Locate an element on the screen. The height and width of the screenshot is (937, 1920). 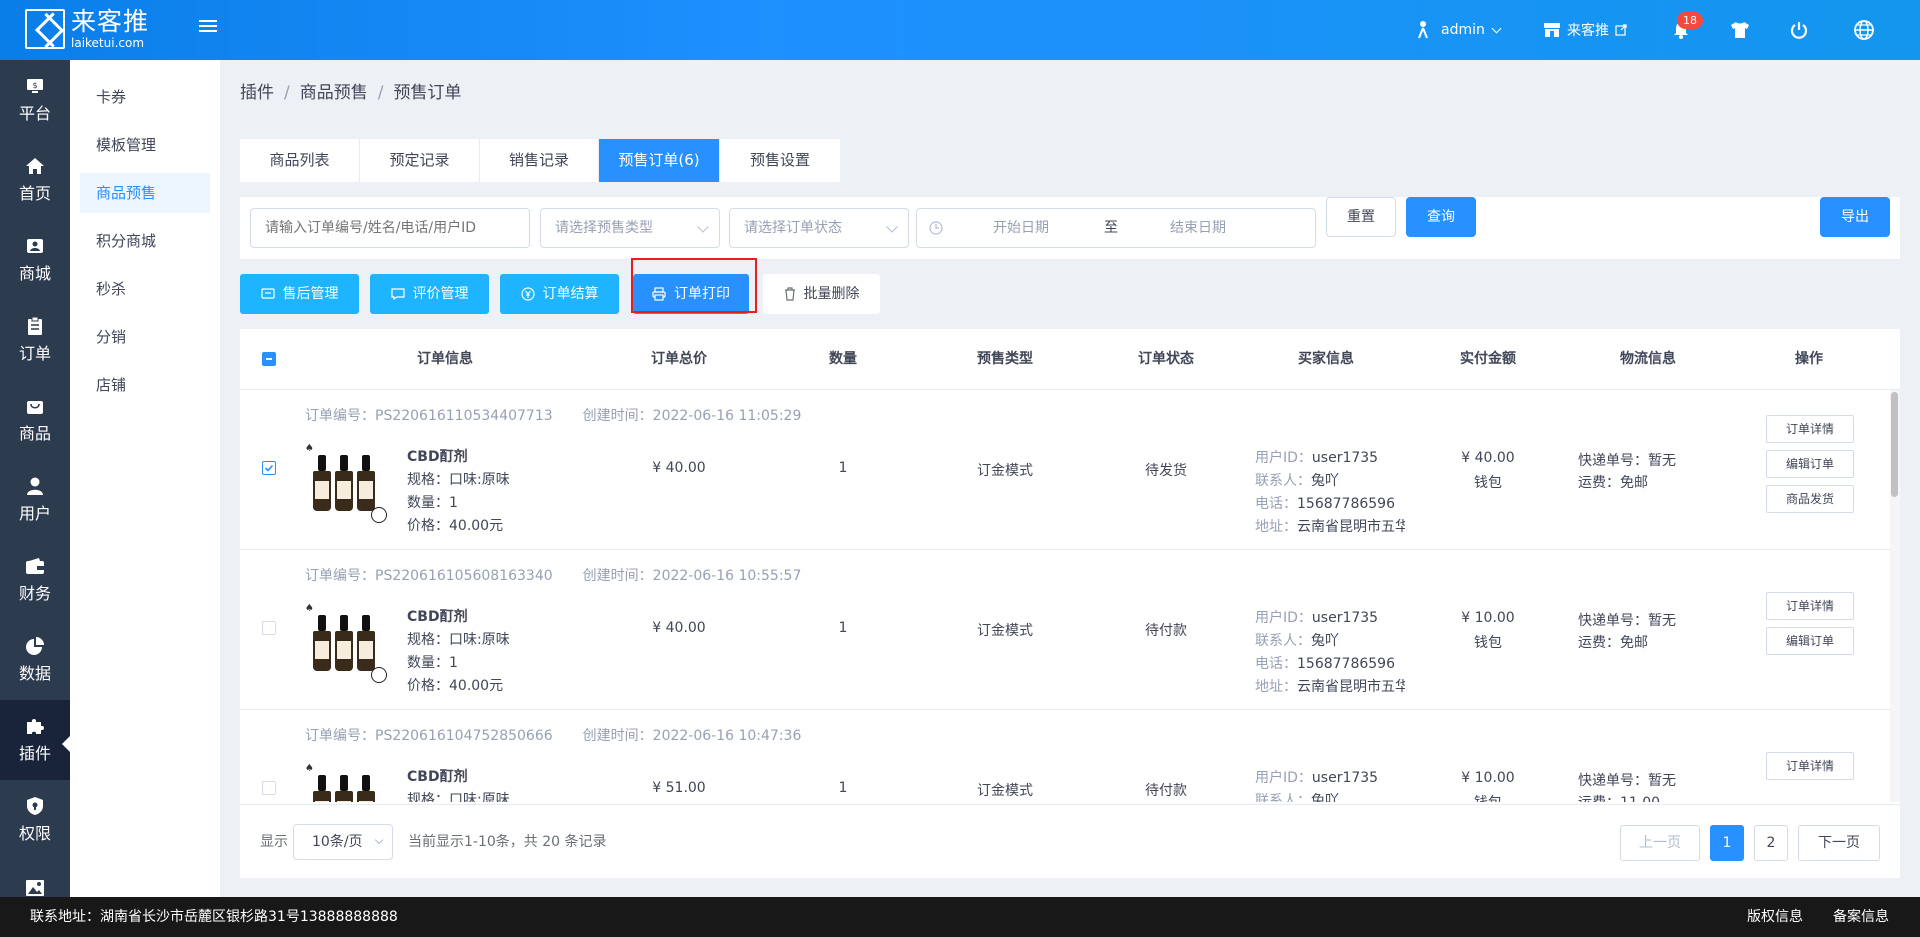
end-date-input: 结束日期 is located at coordinates (1198, 228).